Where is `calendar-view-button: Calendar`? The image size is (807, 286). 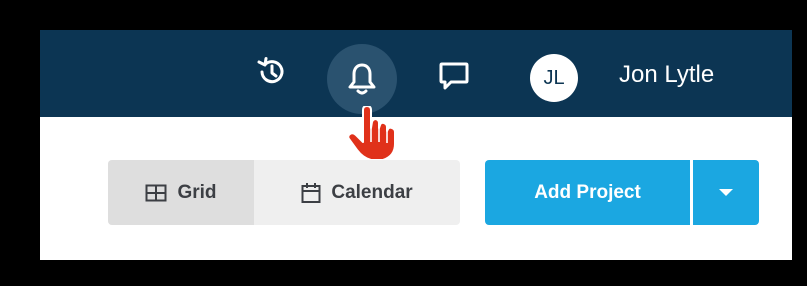 calendar-view-button: Calendar is located at coordinates (357, 192).